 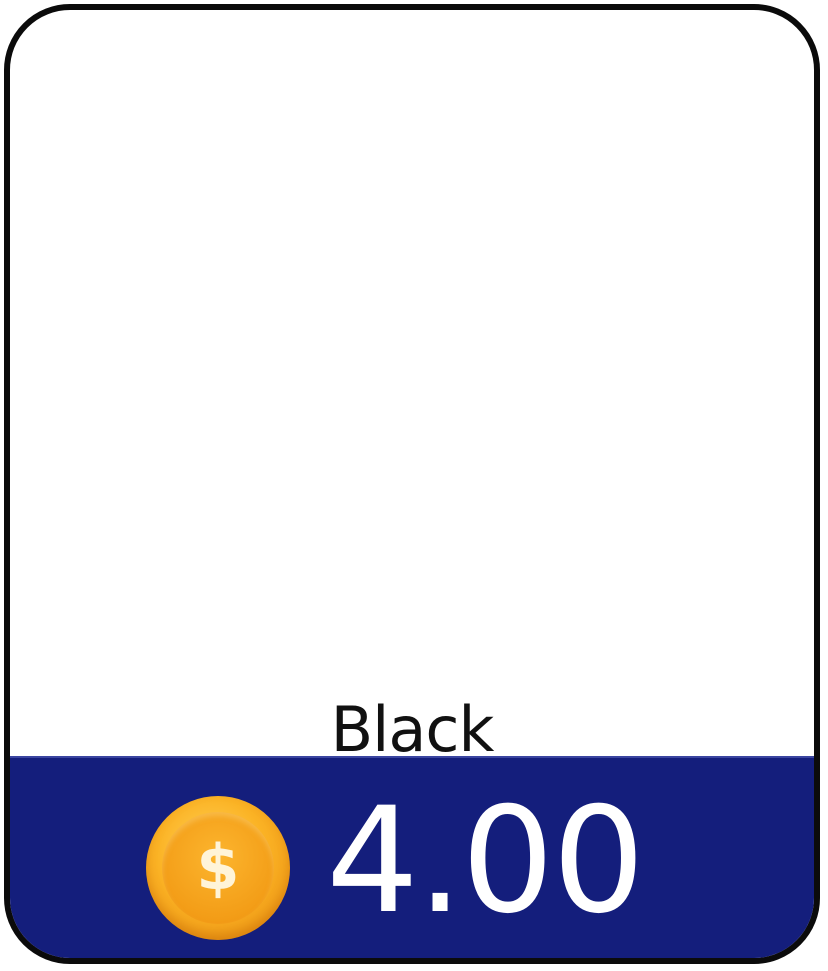 What do you see at coordinates (485, 861) in the screenshot?
I see `price-value: 4.00` at bounding box center [485, 861].